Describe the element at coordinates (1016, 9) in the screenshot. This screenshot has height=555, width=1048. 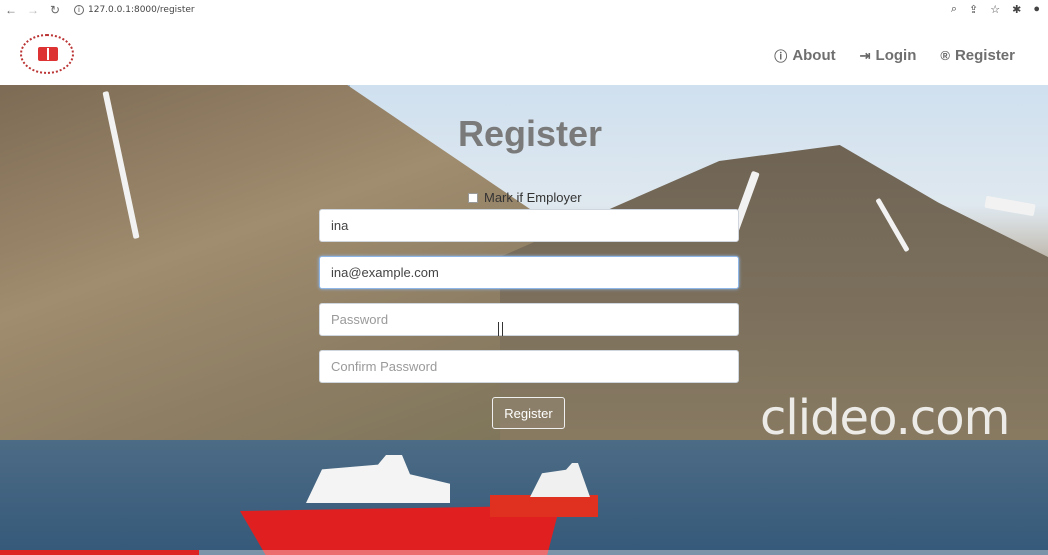
I see `extensions-icon: ✱` at that location.